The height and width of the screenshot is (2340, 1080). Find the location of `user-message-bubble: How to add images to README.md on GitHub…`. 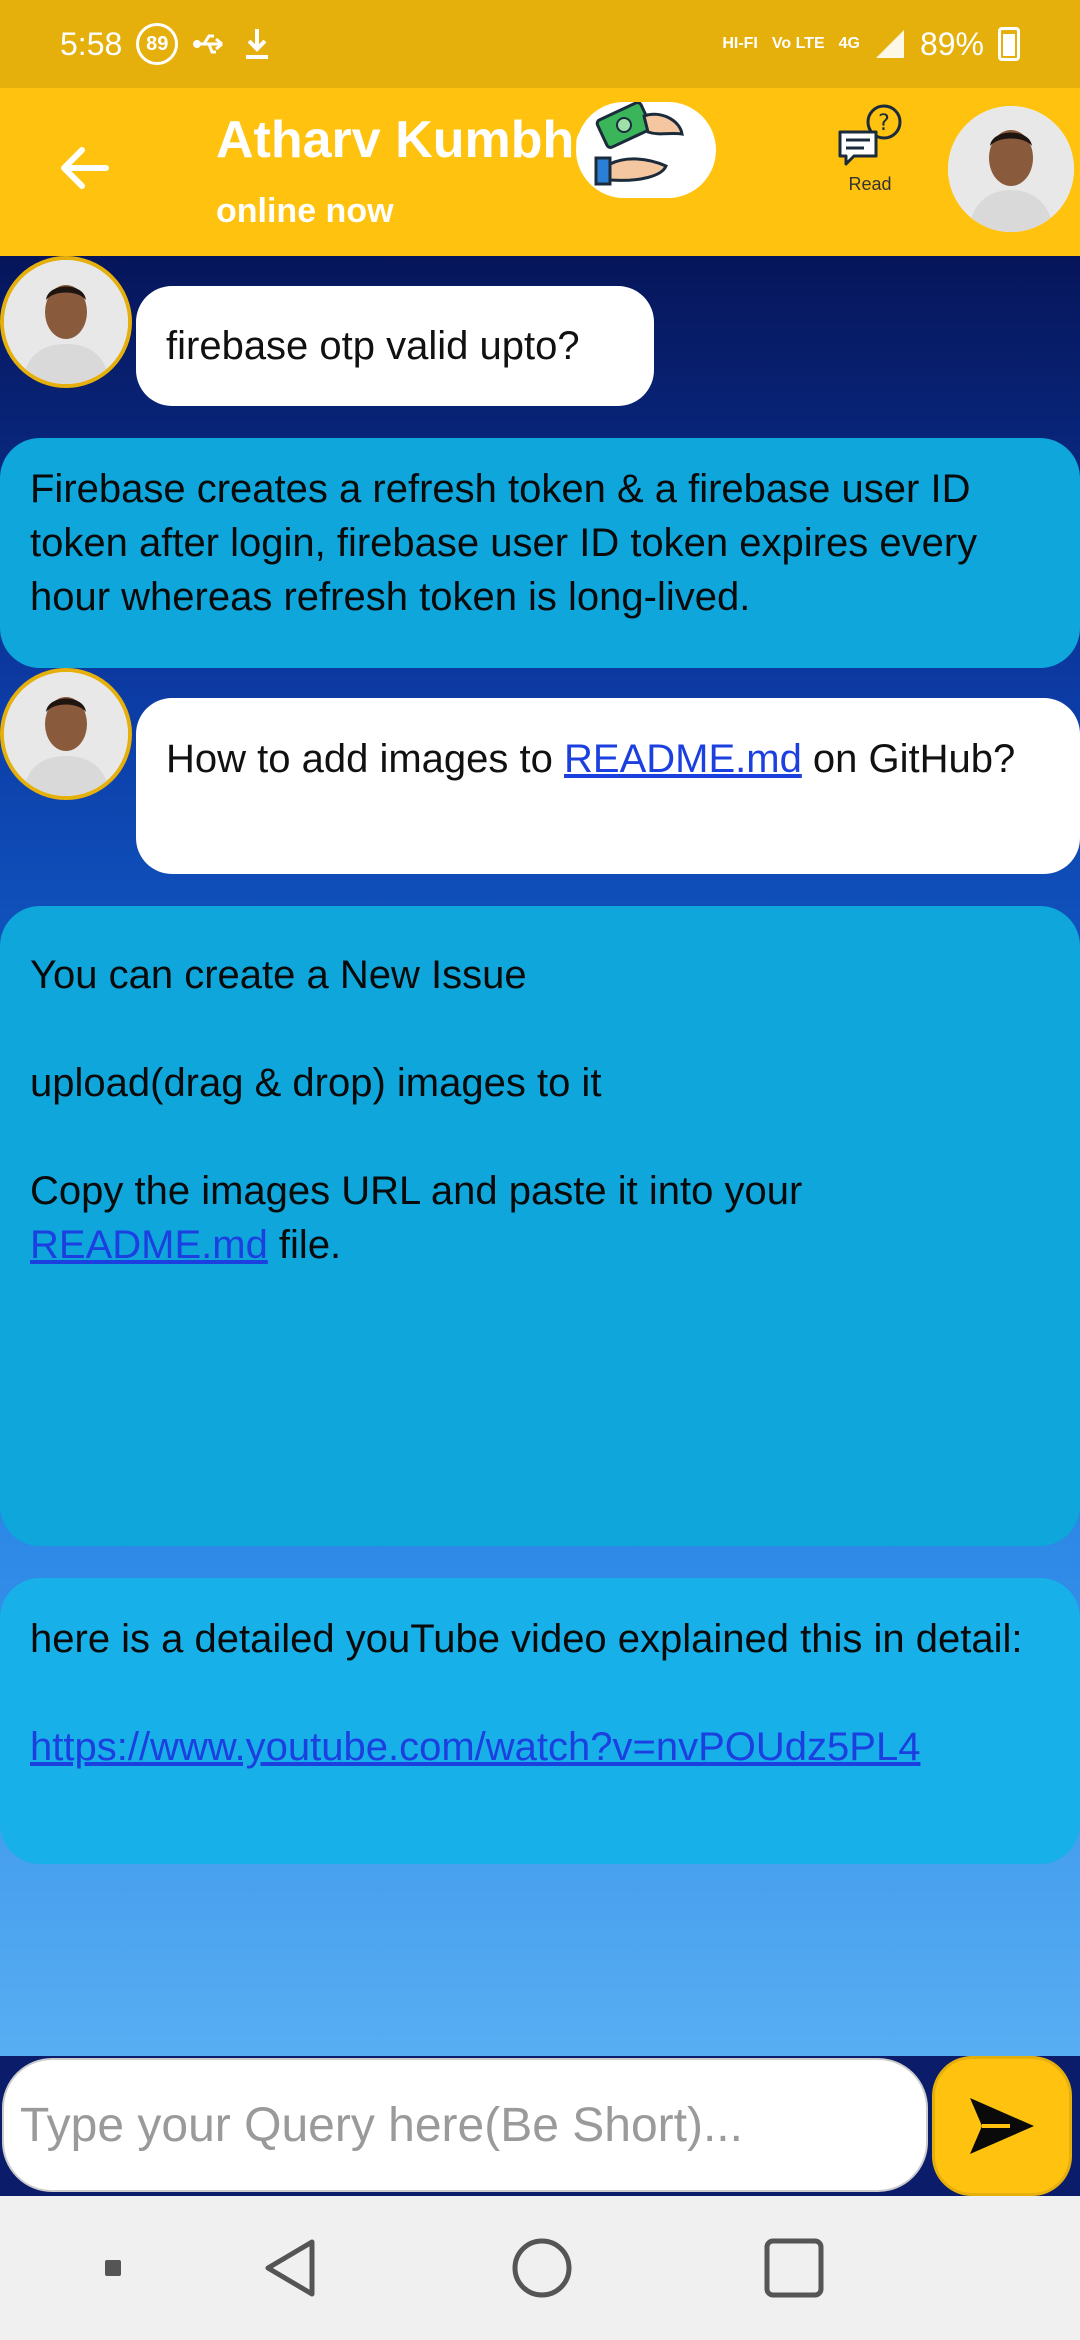

user-message-bubble: How to add images to README.md on GitHub… is located at coordinates (608, 786).